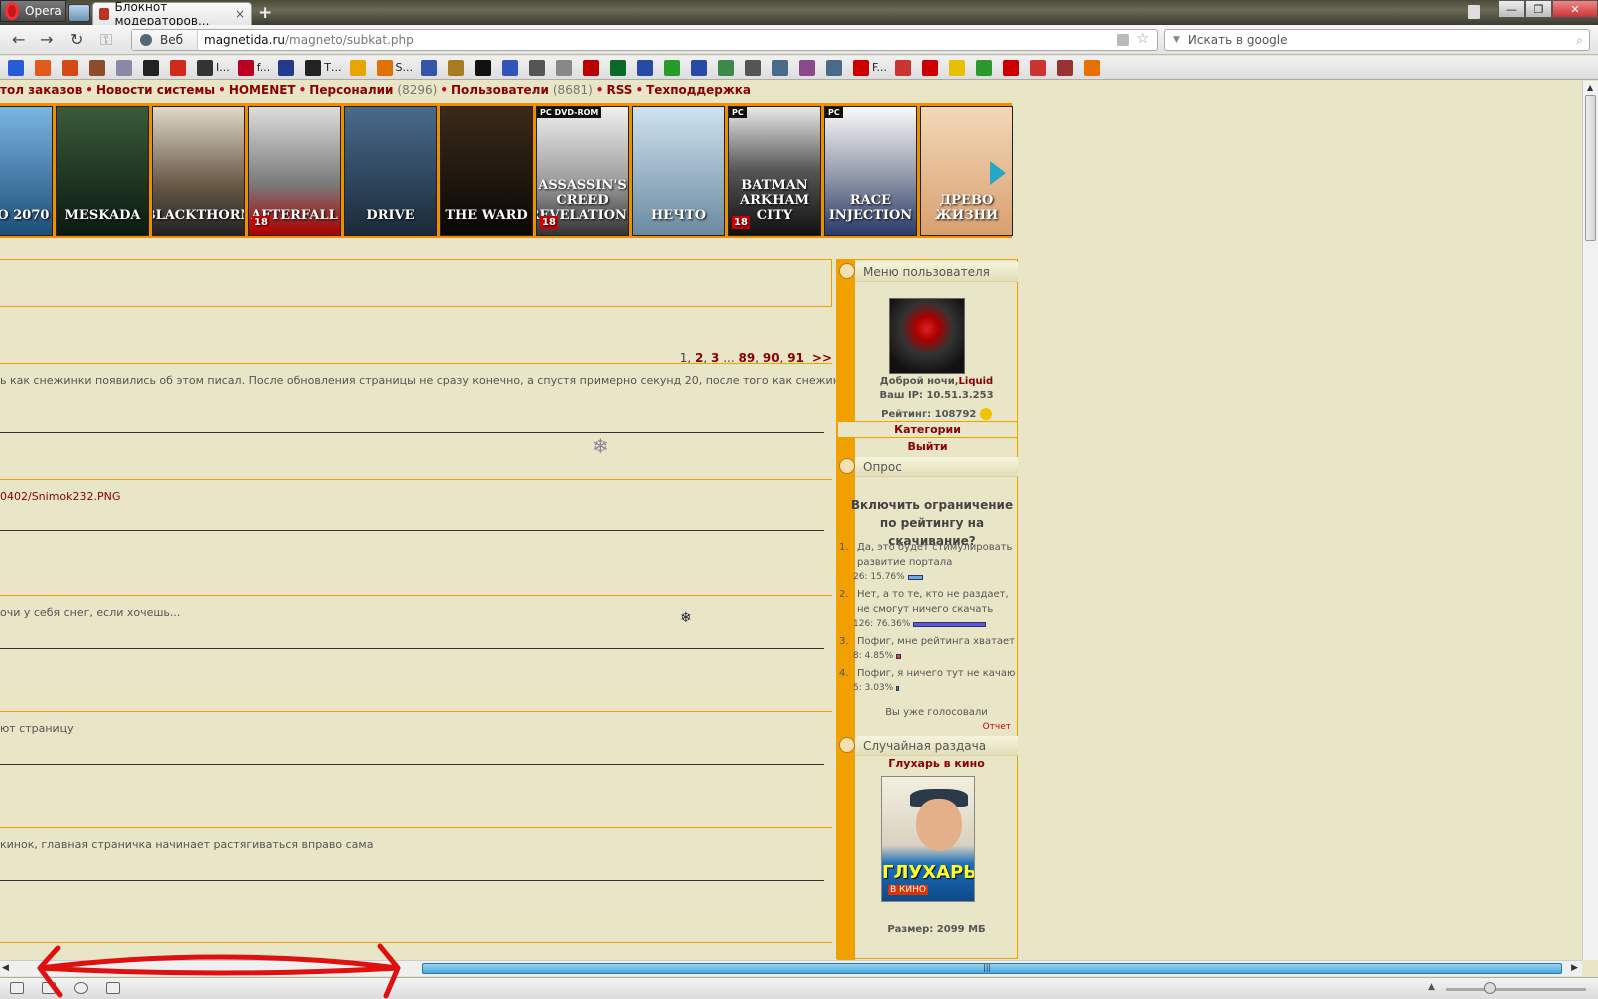 This screenshot has height=999, width=1598. What do you see at coordinates (678, 171) in the screenshot?
I see `poster-thumbnail: НЕЧТО` at bounding box center [678, 171].